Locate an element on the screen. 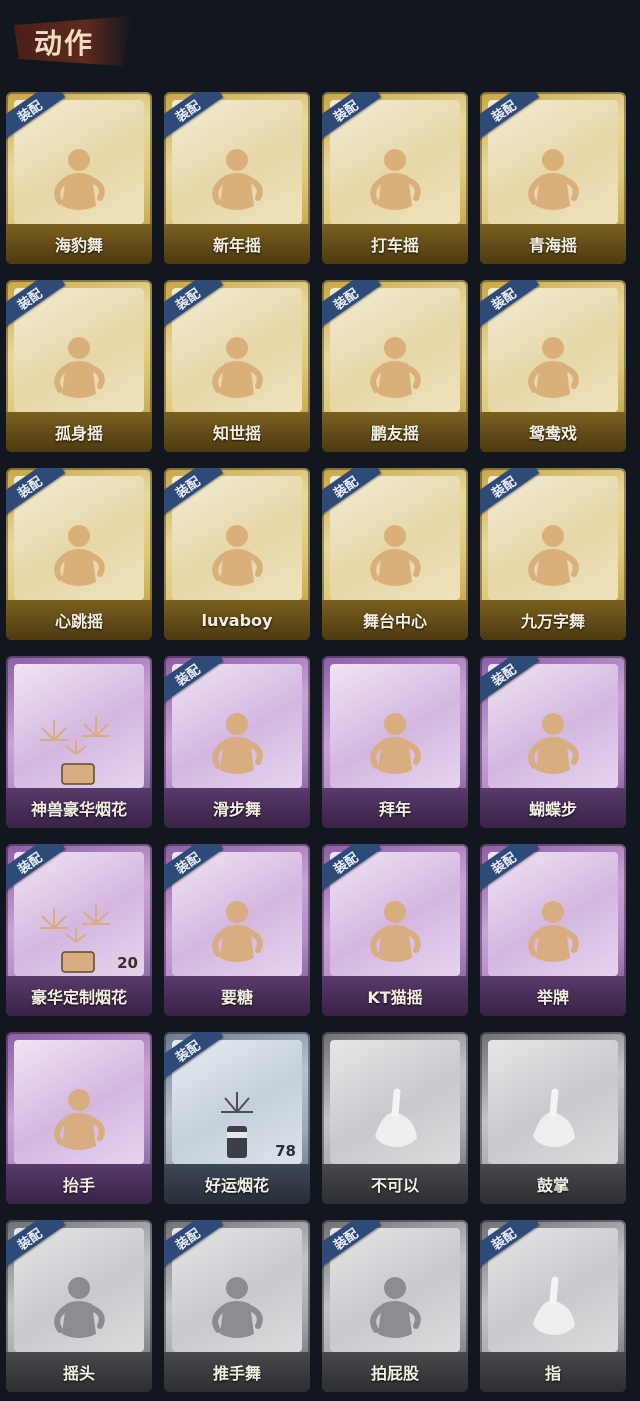 The width and height of the screenshot is (640, 1401). card-name-bar: 鸳鸯戏 is located at coordinates (553, 432).